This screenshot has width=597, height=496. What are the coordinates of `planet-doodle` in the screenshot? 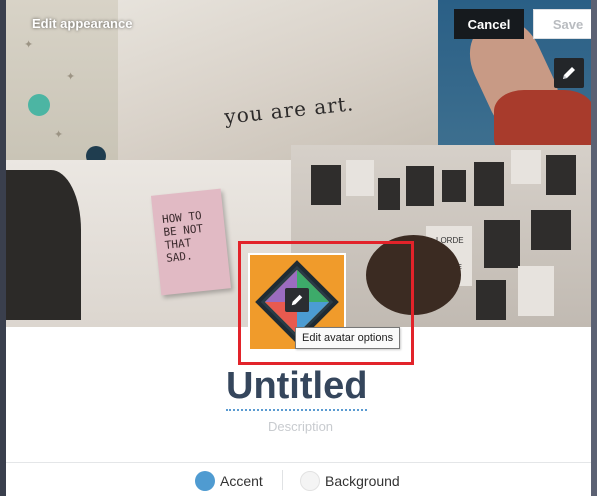 It's located at (39, 105).